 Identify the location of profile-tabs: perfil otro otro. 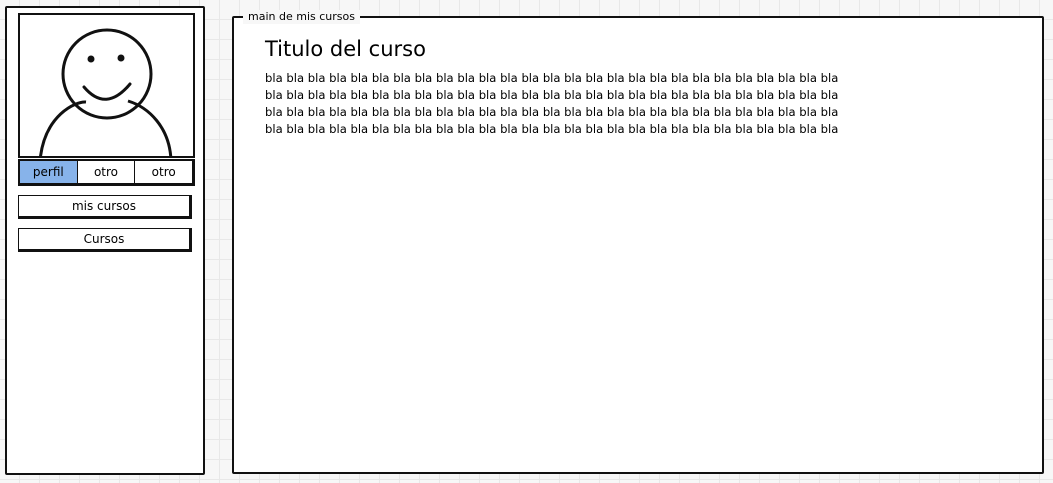
(106, 172).